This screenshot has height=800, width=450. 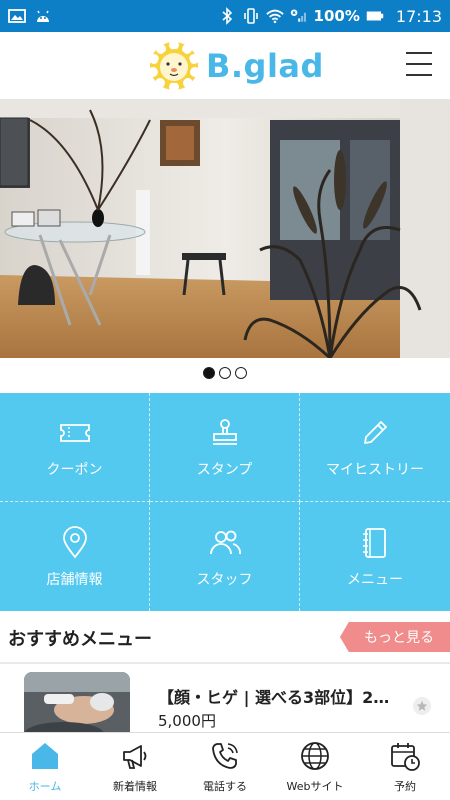 What do you see at coordinates (225, 556) in the screenshot?
I see `grid-item-staff: スタッフ` at bounding box center [225, 556].